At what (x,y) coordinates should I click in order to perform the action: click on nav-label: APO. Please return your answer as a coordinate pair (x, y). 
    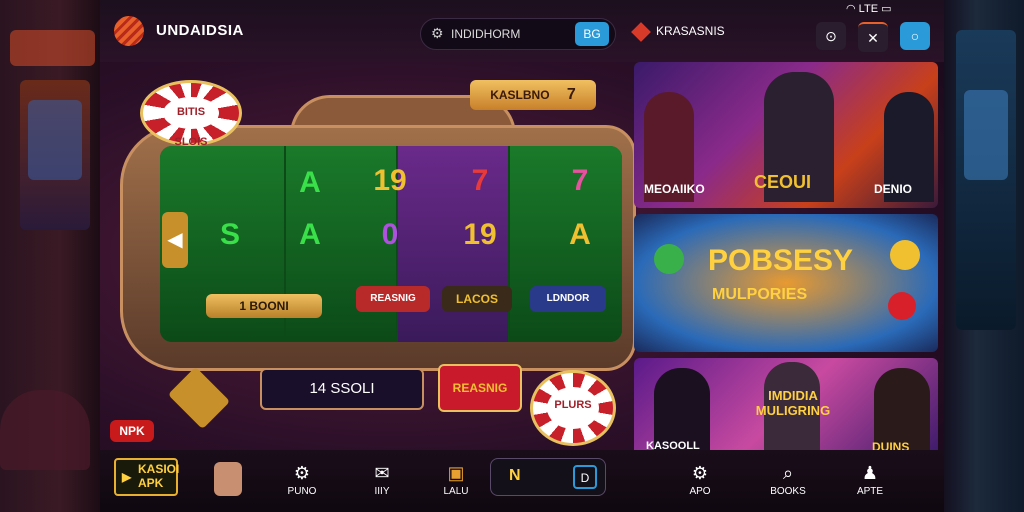
    Looking at the image, I should click on (700, 491).